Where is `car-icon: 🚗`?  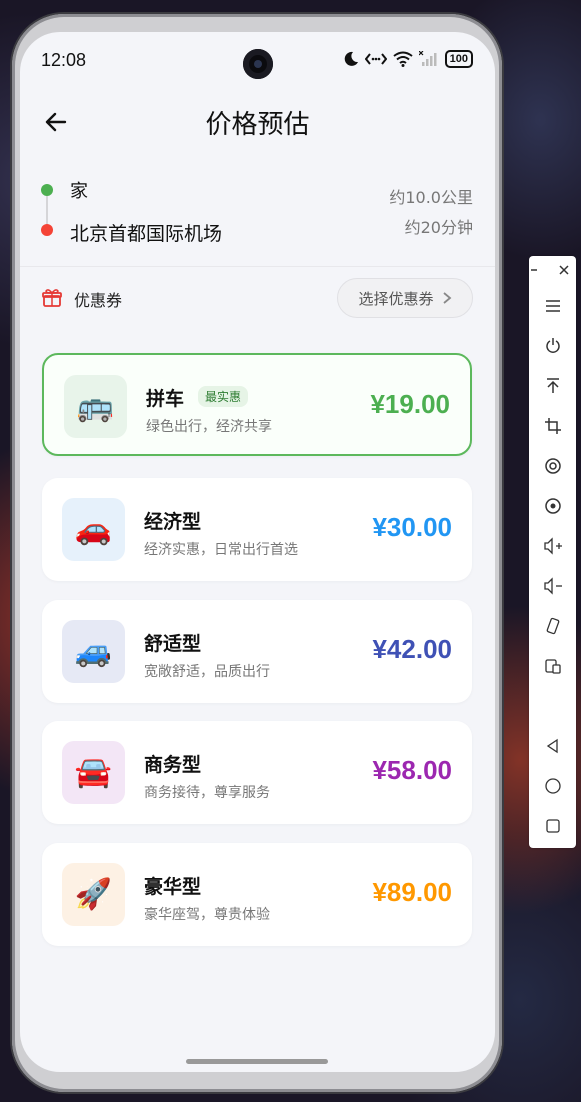 car-icon: 🚗 is located at coordinates (93, 529).